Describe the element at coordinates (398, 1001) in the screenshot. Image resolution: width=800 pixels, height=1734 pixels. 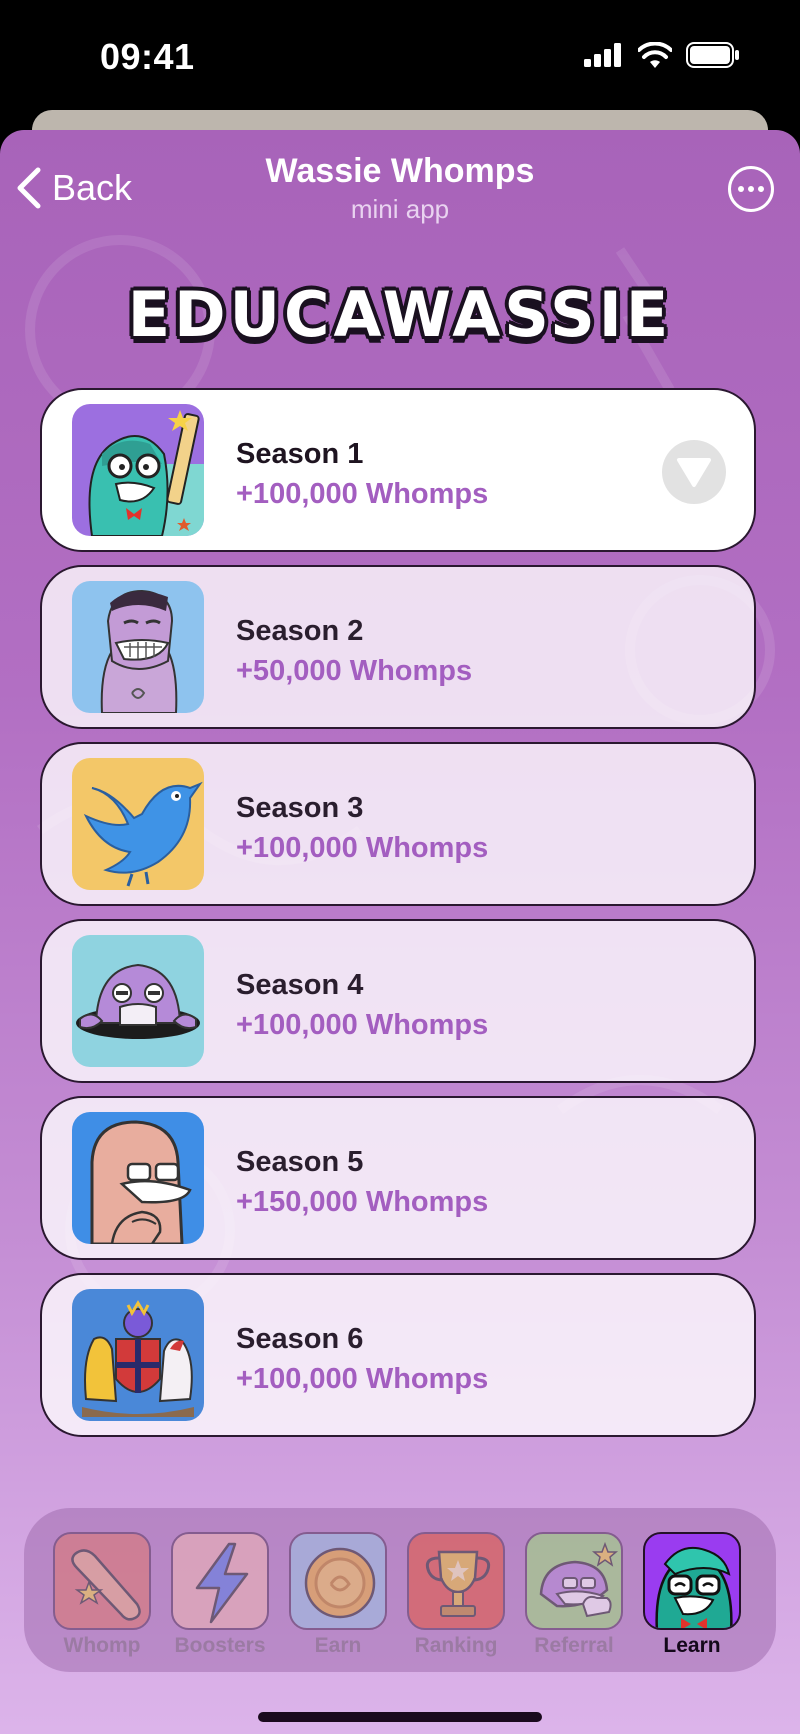
I see `season-card-4: Season 4 +100,000 Whomps` at that location.